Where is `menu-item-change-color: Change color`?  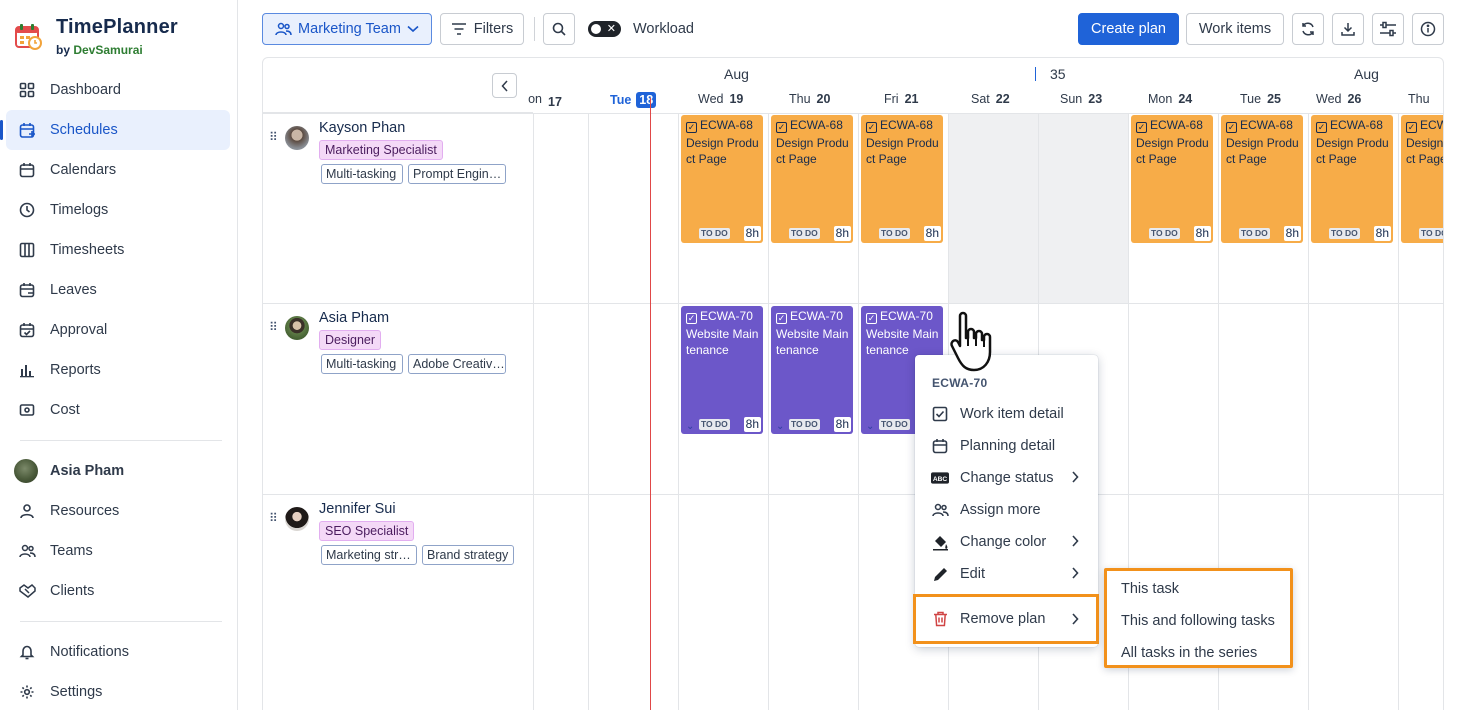
menu-item-change-color: Change color is located at coordinates (1006, 542).